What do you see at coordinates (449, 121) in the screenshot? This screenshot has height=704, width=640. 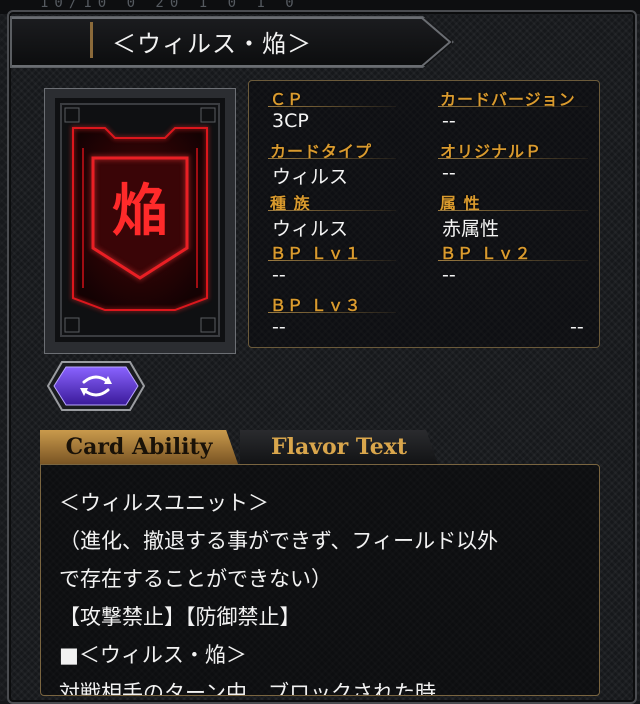 I see `card-version-value: --` at bounding box center [449, 121].